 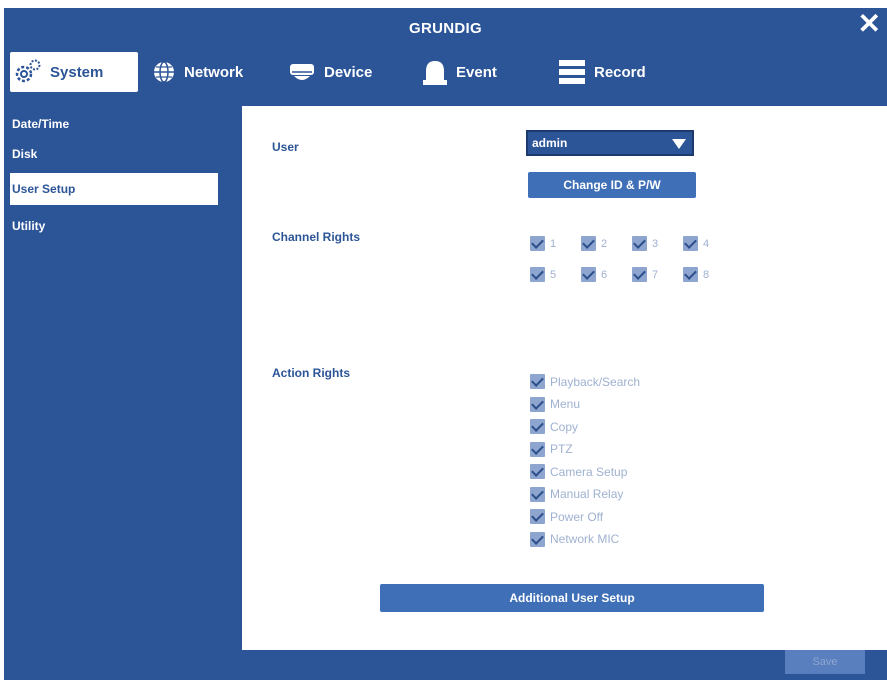 I want to click on channel-checkbox: 5, so click(x=543, y=274).